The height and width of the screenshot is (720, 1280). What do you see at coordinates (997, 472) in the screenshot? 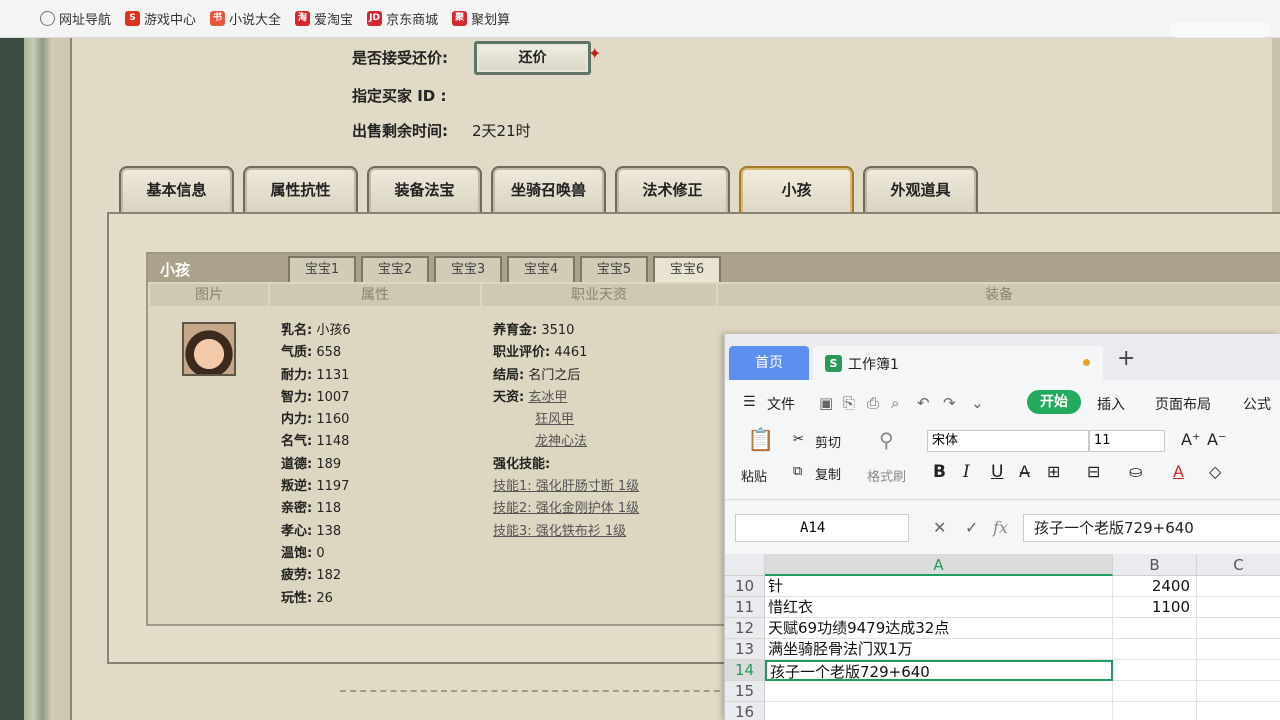
I see `underline-button: U` at bounding box center [997, 472].